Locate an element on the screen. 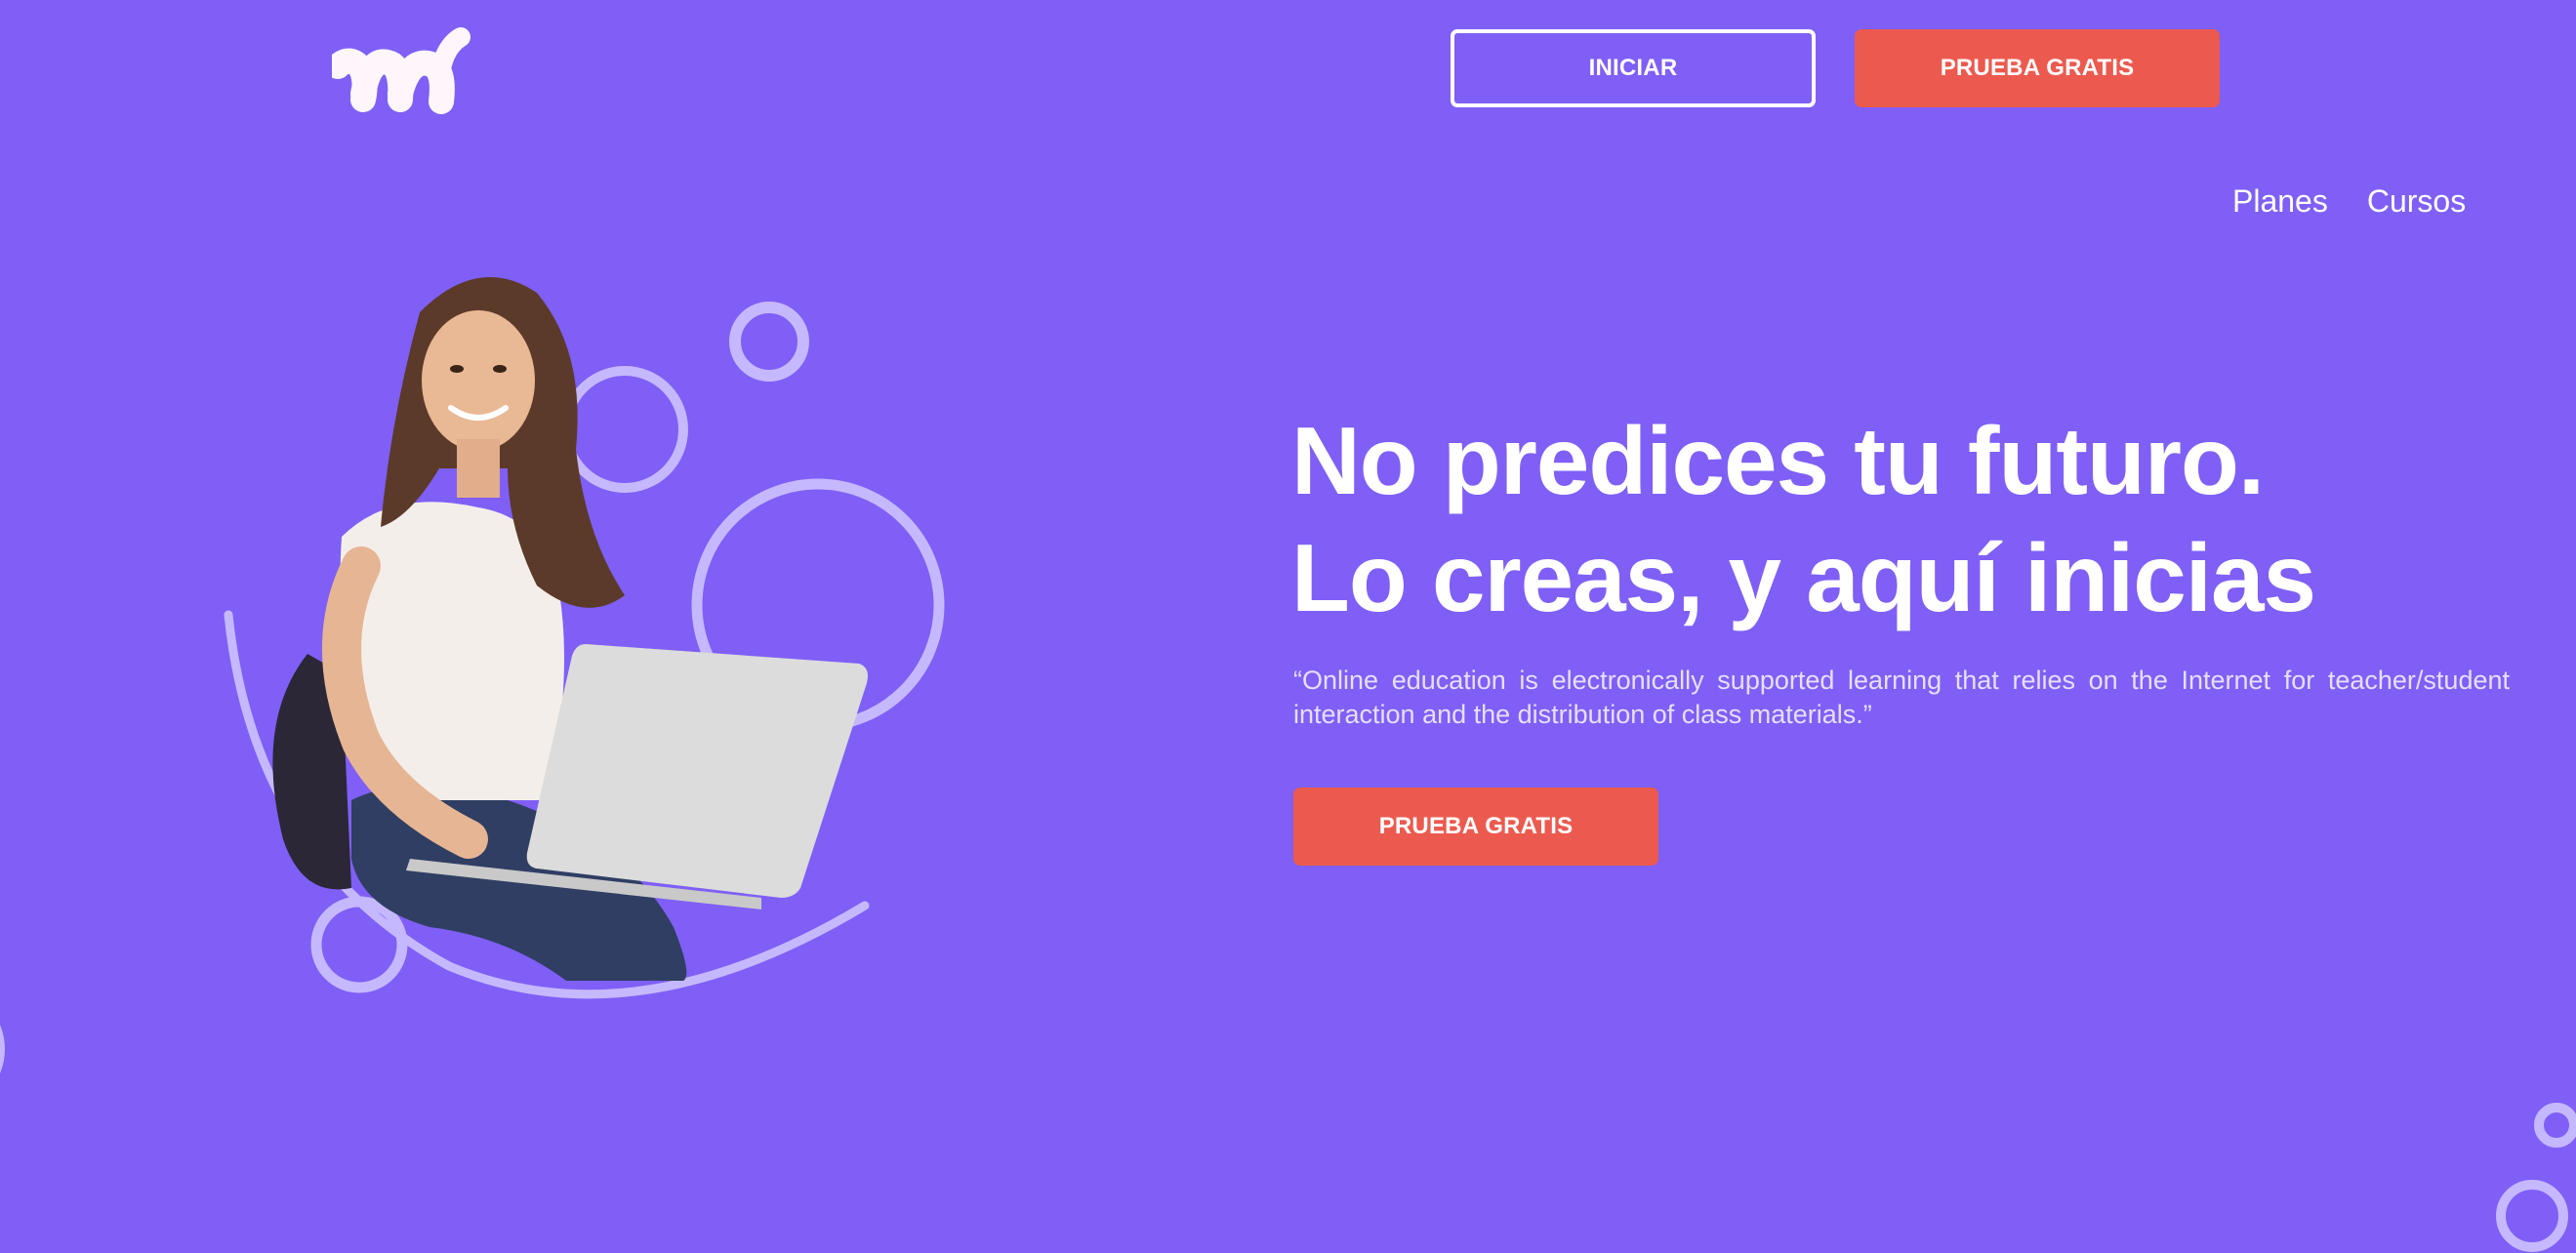 This screenshot has height=1253, width=2576. hero-headline-line-1: No predices tu futuro. is located at coordinates (1778, 460).